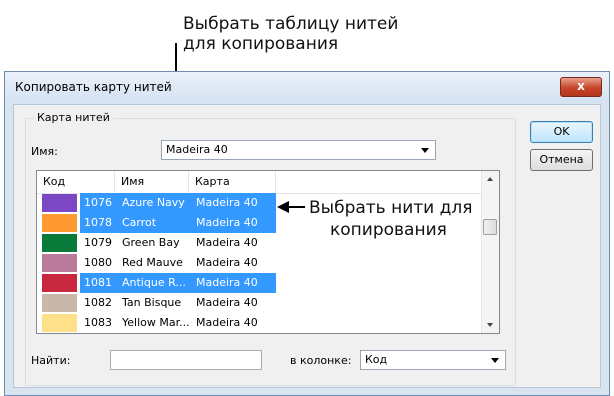 The image size is (614, 396). I want to click on find-input, so click(186, 360).